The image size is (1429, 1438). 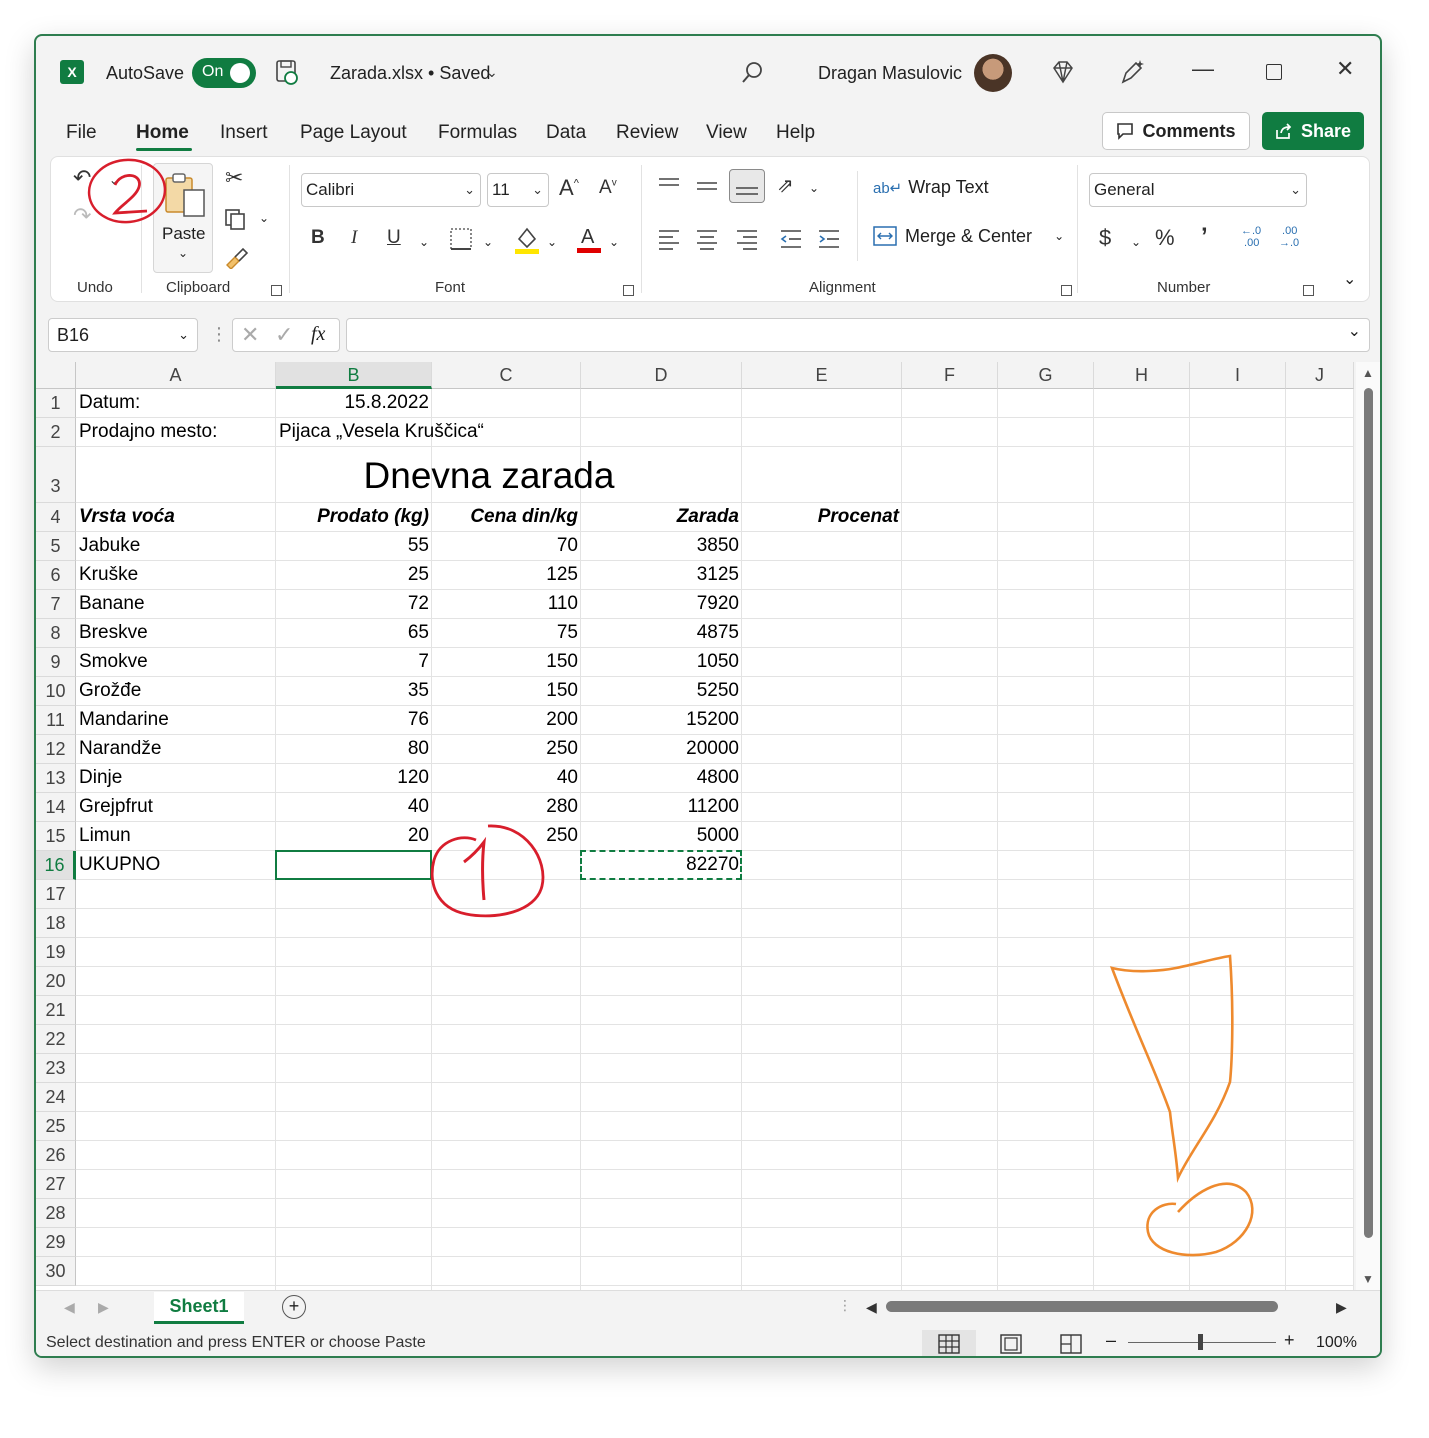 I want to click on cell-fruit-name: Mandarine, so click(x=176, y=720).